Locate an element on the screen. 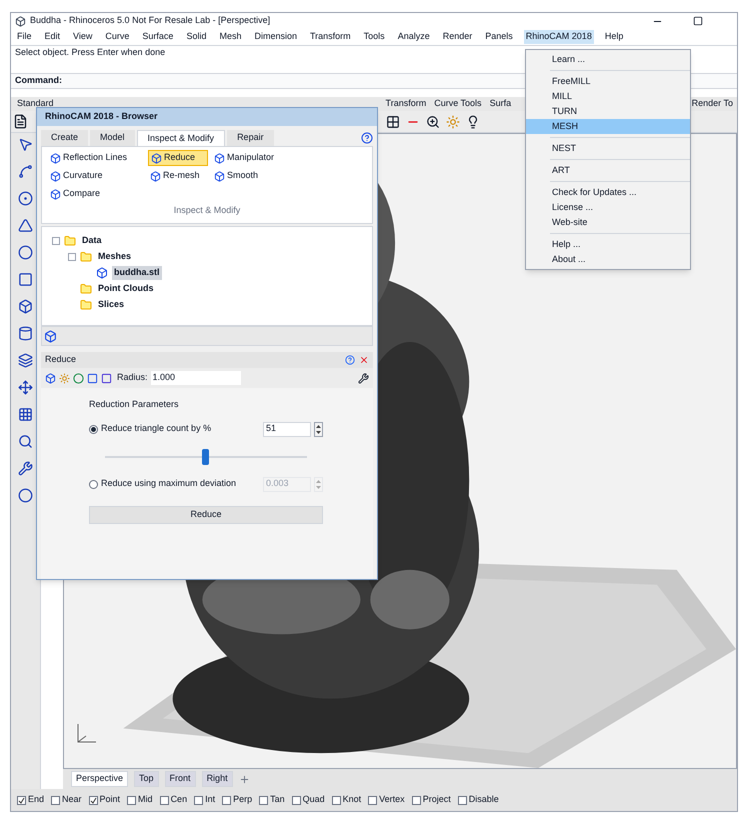  browser-tab: Model is located at coordinates (112, 138).